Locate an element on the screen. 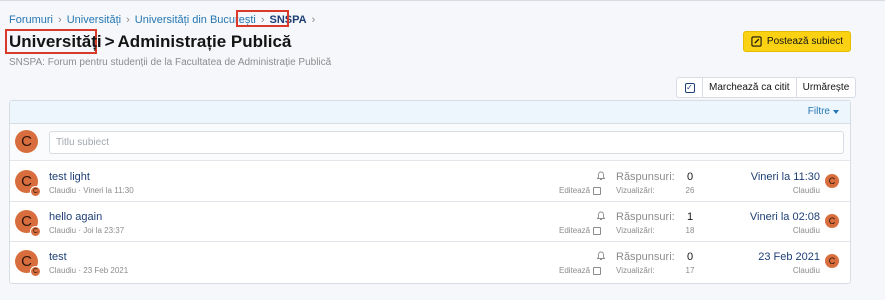 The height and width of the screenshot is (300, 885). watch-button: Urmărește is located at coordinates (826, 87).